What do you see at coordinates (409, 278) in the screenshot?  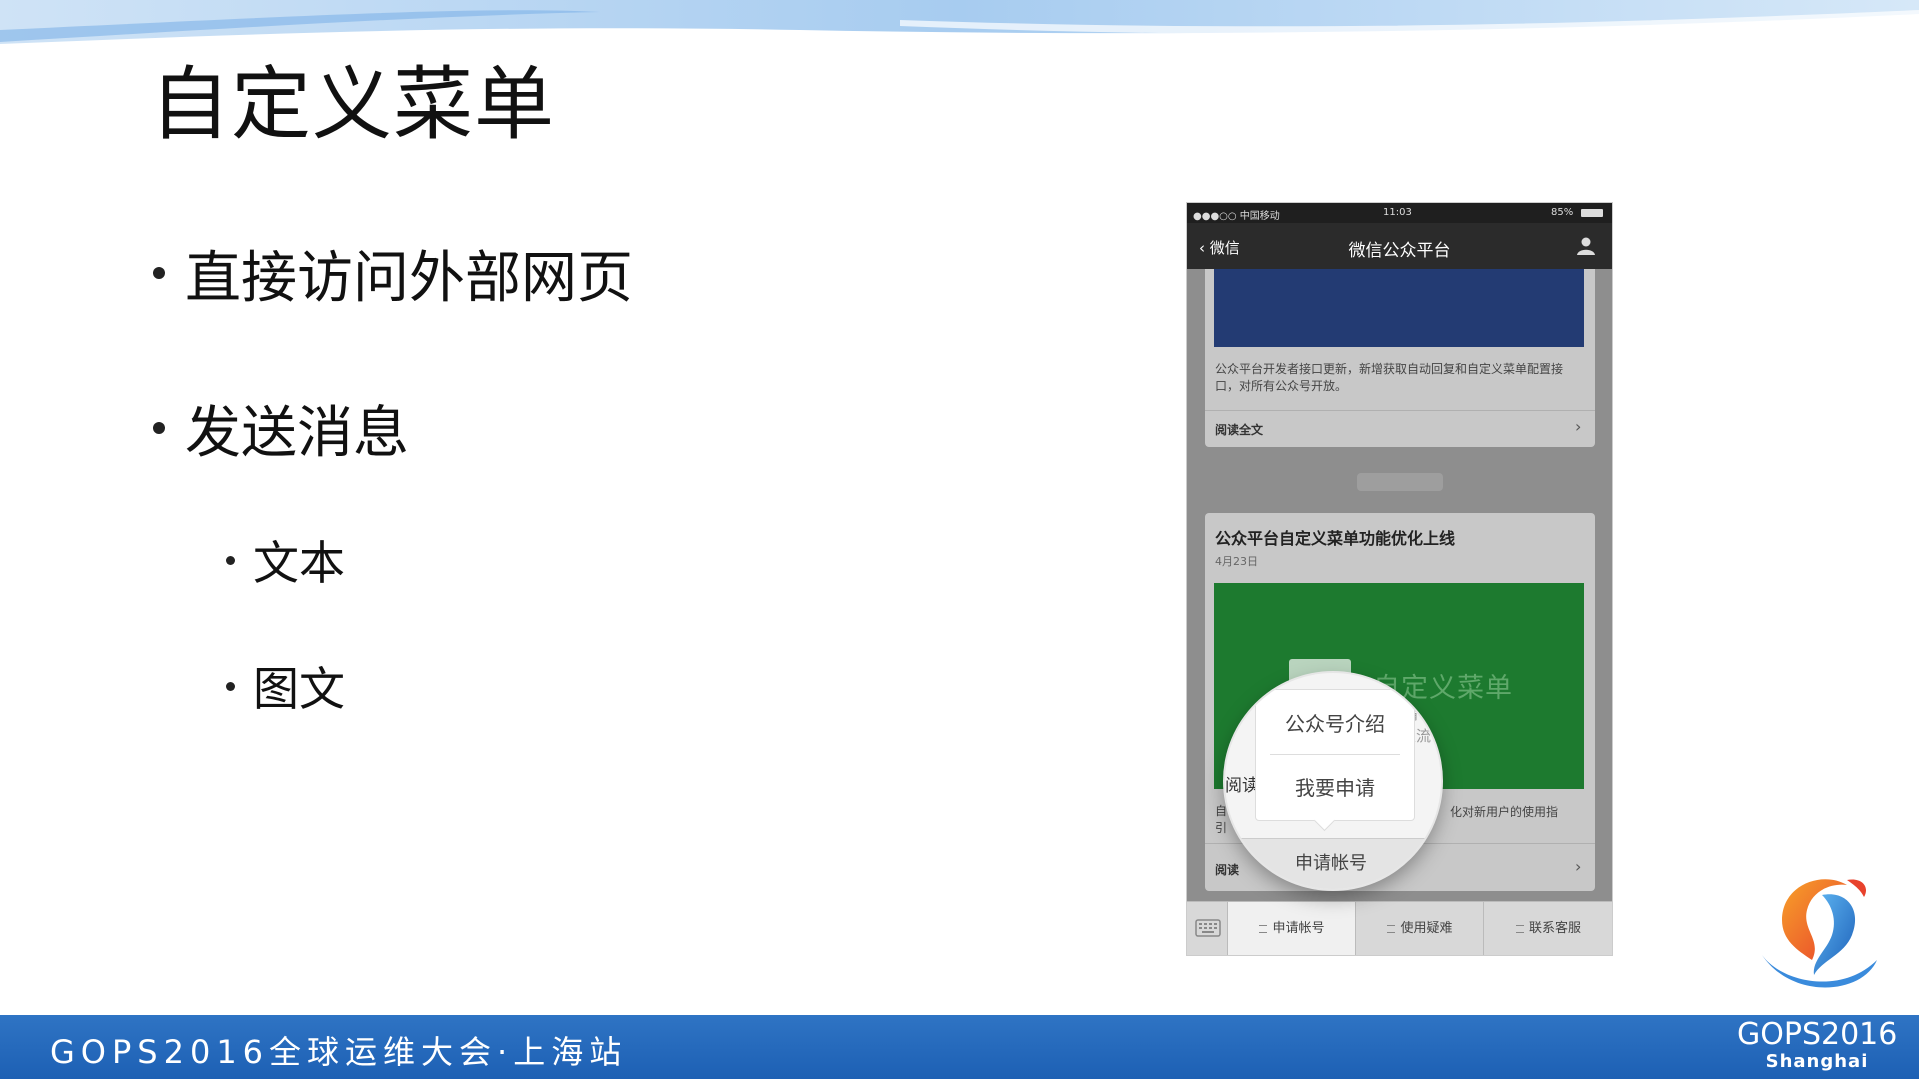 I see `bullet-text: 直接访问外部网页` at bounding box center [409, 278].